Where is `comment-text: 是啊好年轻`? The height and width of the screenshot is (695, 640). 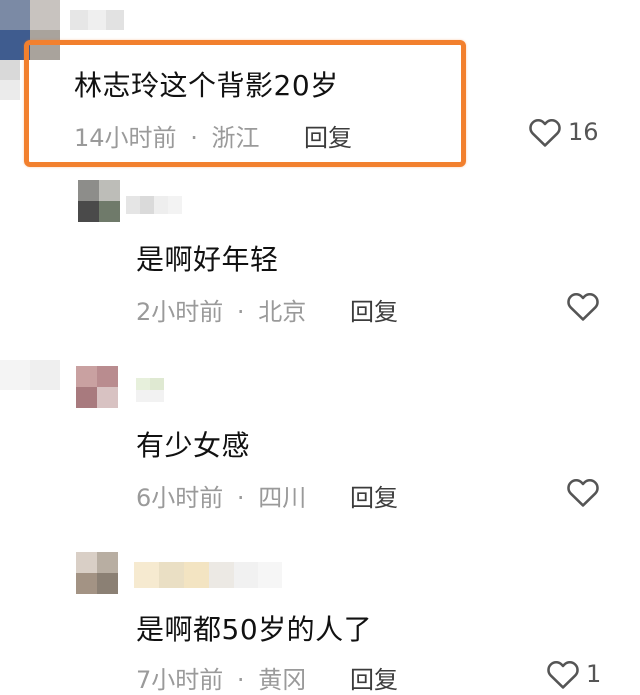 comment-text: 是啊好年轻 is located at coordinates (207, 259).